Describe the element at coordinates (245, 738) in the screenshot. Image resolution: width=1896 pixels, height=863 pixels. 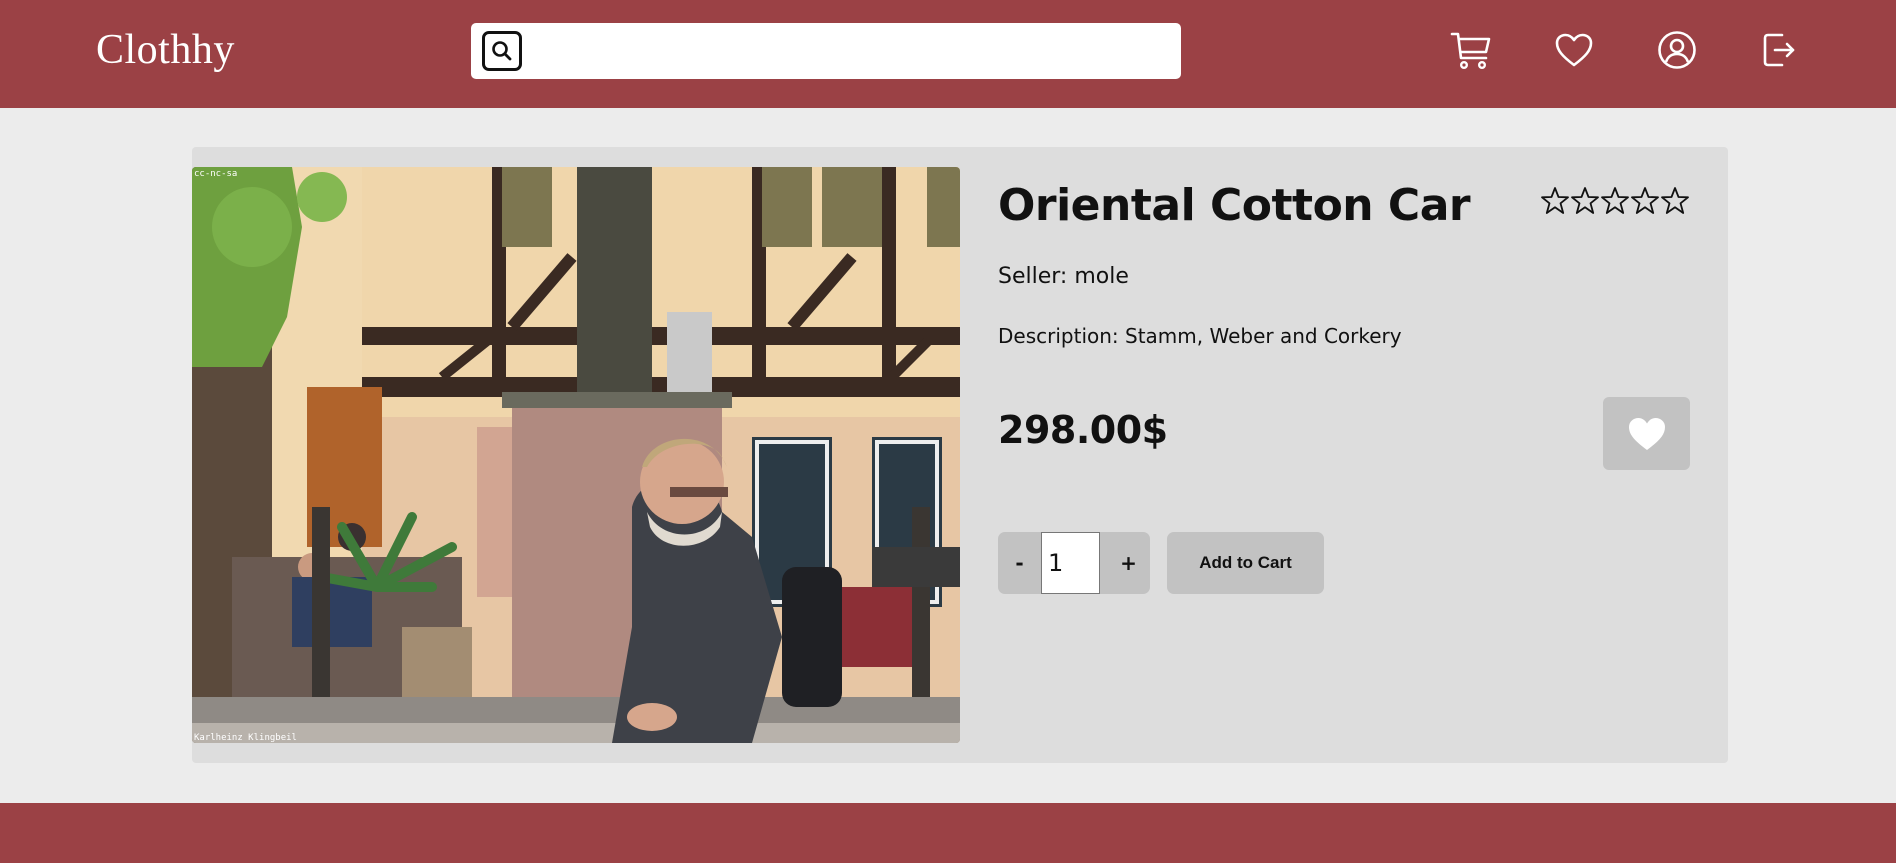
I see `watermark-bottom: Karlheinz Klingbeil` at that location.